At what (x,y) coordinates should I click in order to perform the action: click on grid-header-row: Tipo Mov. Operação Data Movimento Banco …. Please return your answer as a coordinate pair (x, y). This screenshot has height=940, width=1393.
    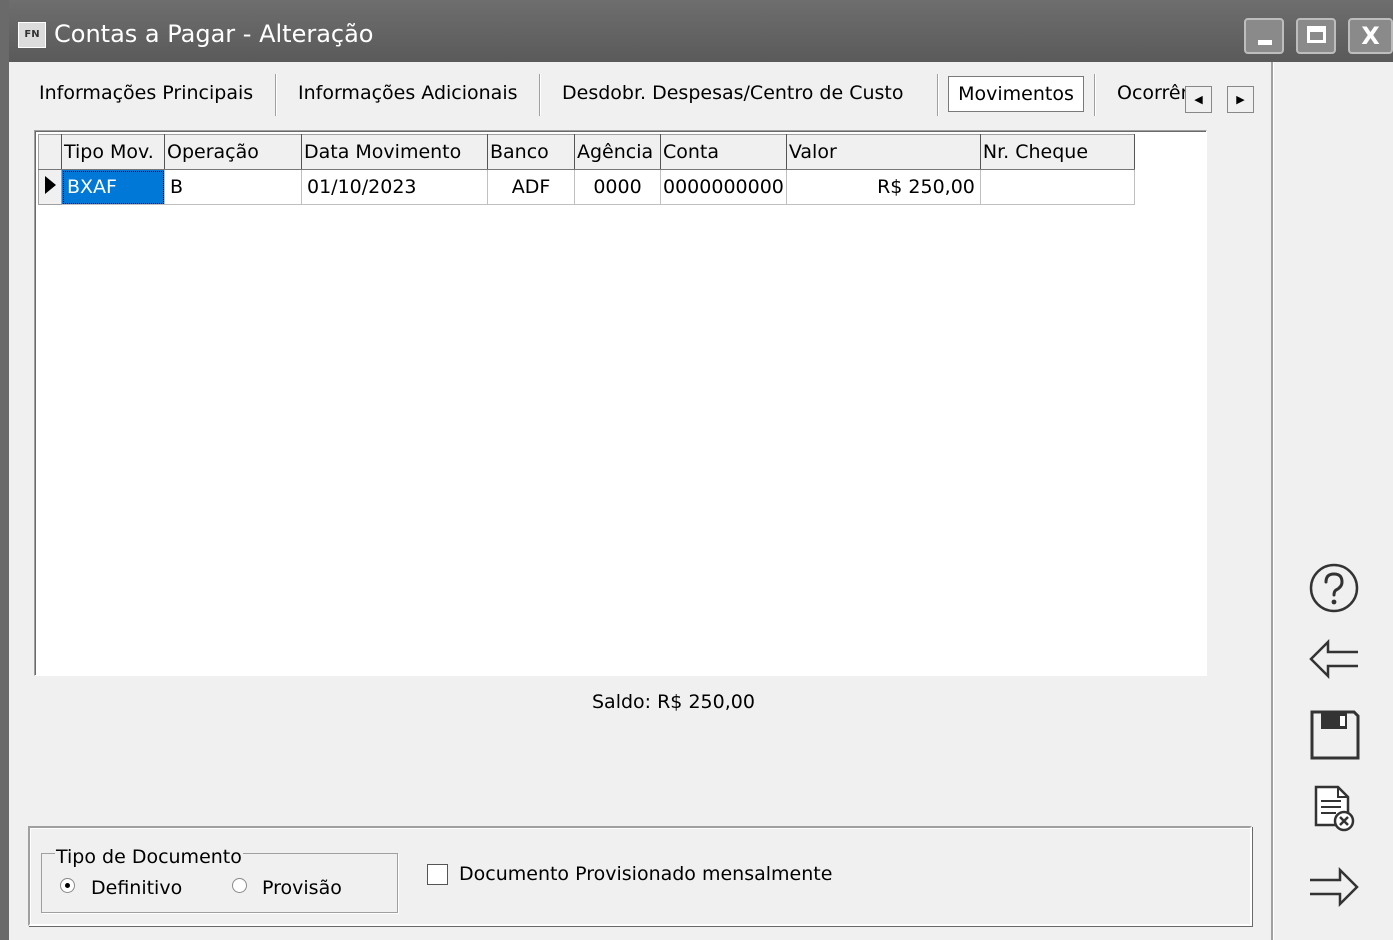
    Looking at the image, I should click on (586, 152).